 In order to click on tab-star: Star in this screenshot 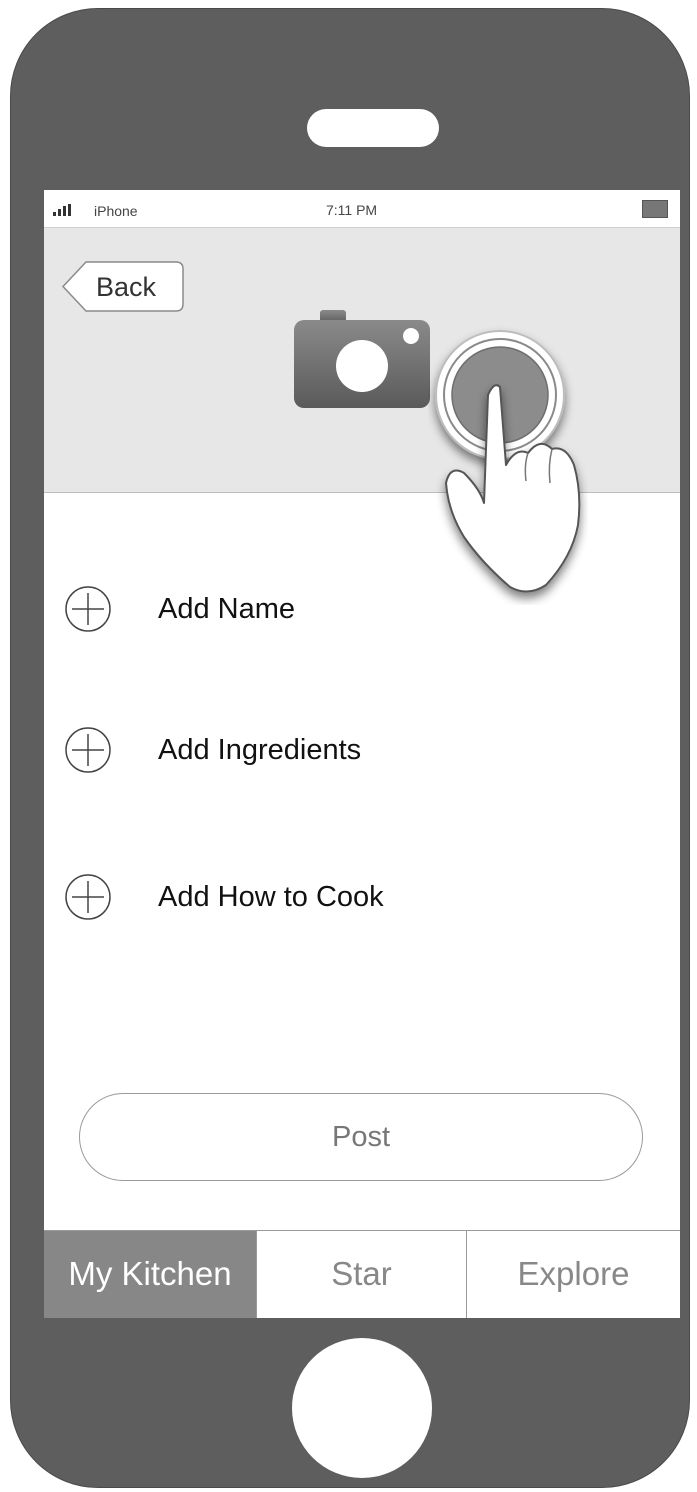, I will do `click(361, 1274)`.